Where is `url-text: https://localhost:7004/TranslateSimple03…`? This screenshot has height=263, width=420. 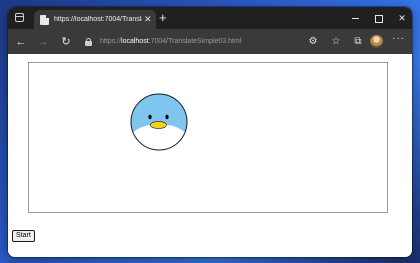 url-text: https://localhost:7004/TranslateSimple03… is located at coordinates (170, 41).